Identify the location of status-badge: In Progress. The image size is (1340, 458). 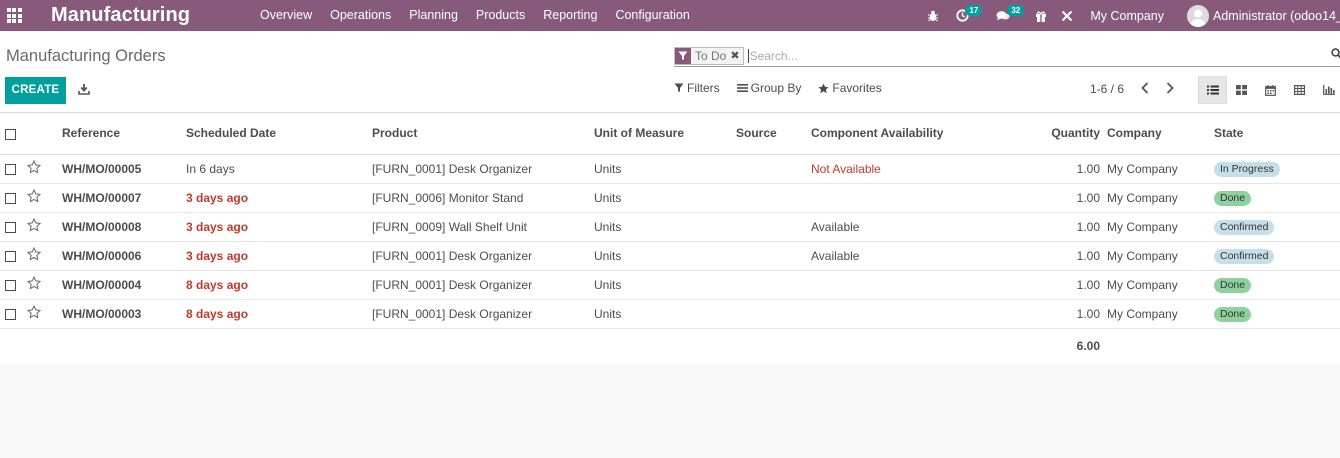
(1247, 169).